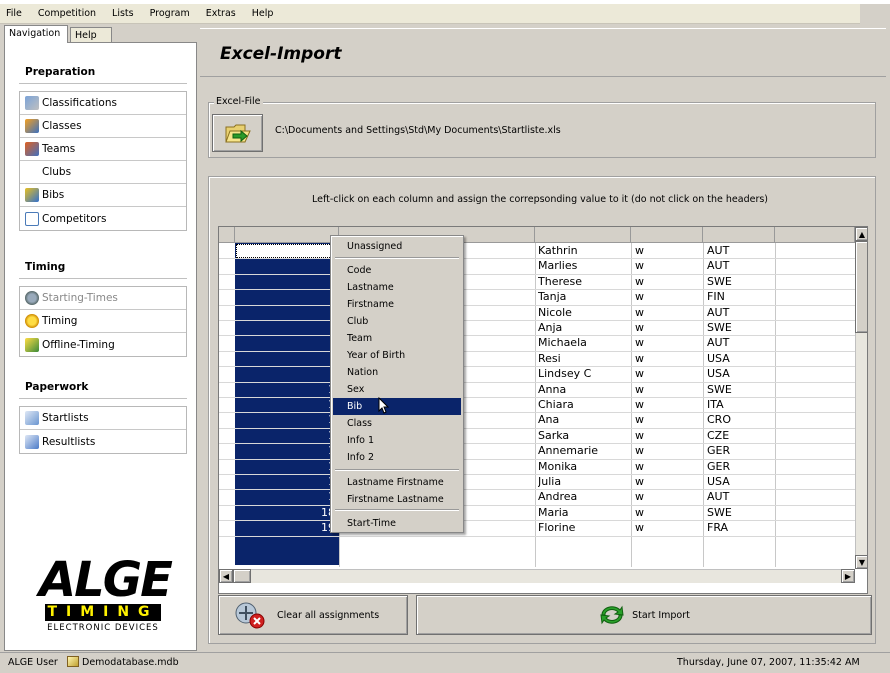 This screenshot has height=673, width=890. Describe the element at coordinates (103, 149) in the screenshot. I see `nav-item-teams: Teams` at that location.